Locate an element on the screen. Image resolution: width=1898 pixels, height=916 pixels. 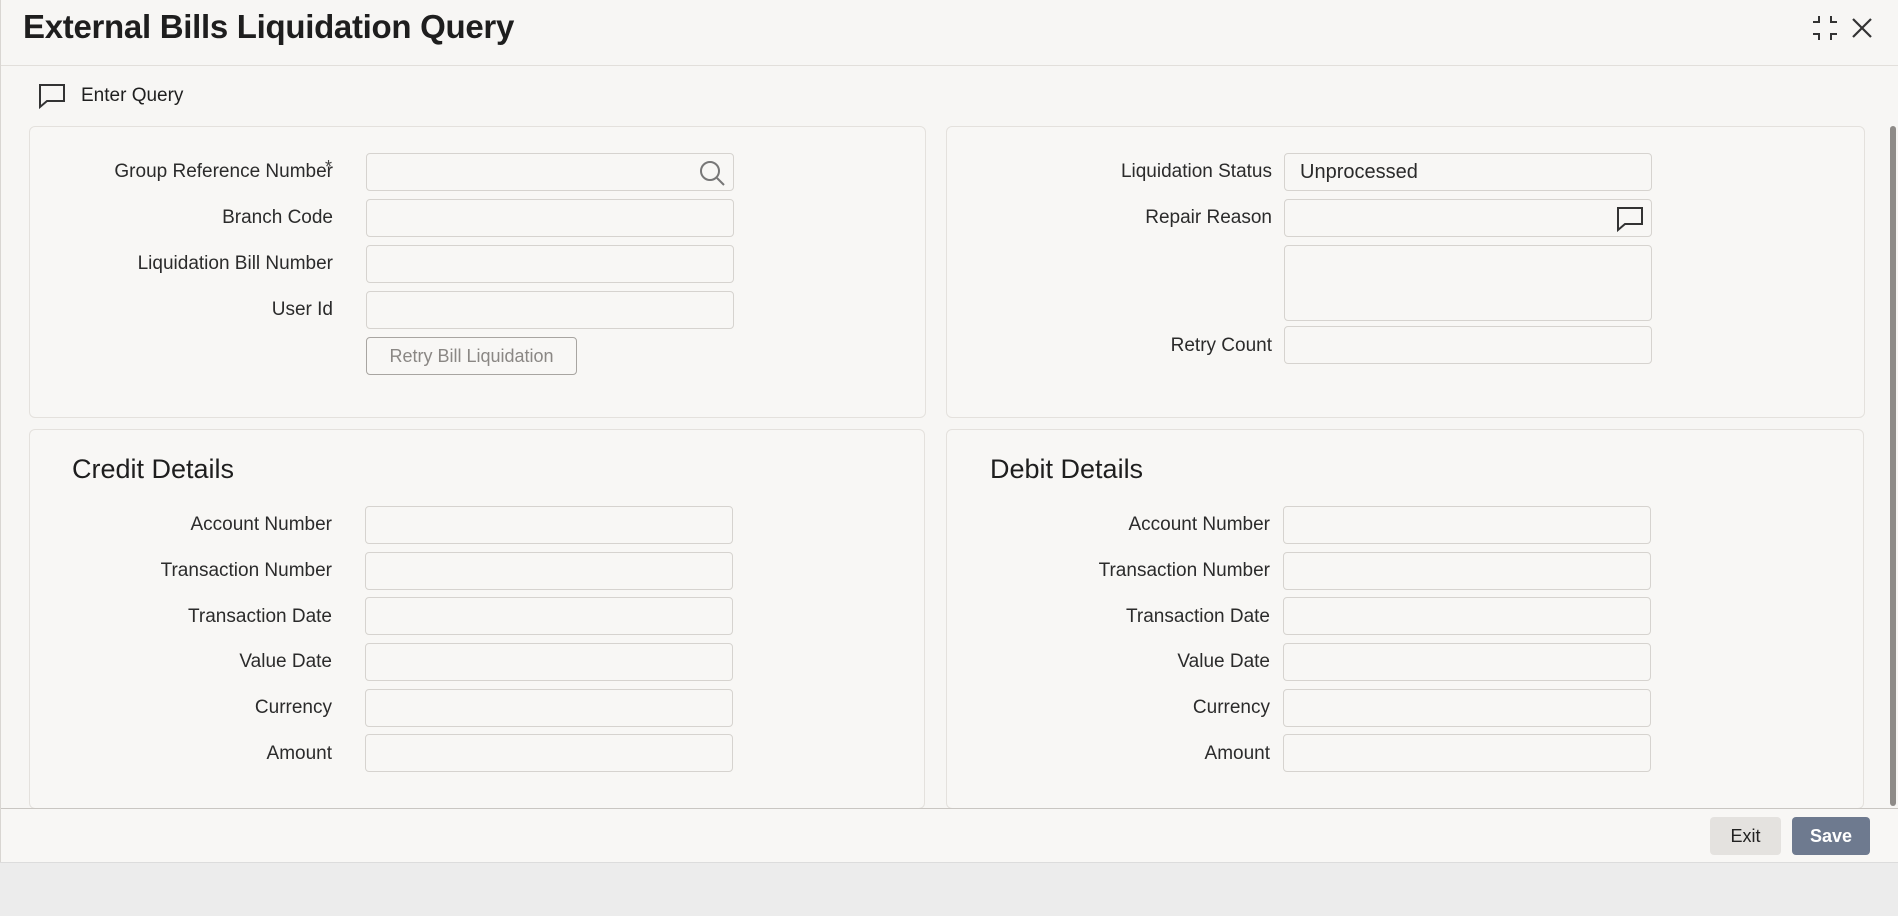
credit-transaction-date-input is located at coordinates (549, 616).